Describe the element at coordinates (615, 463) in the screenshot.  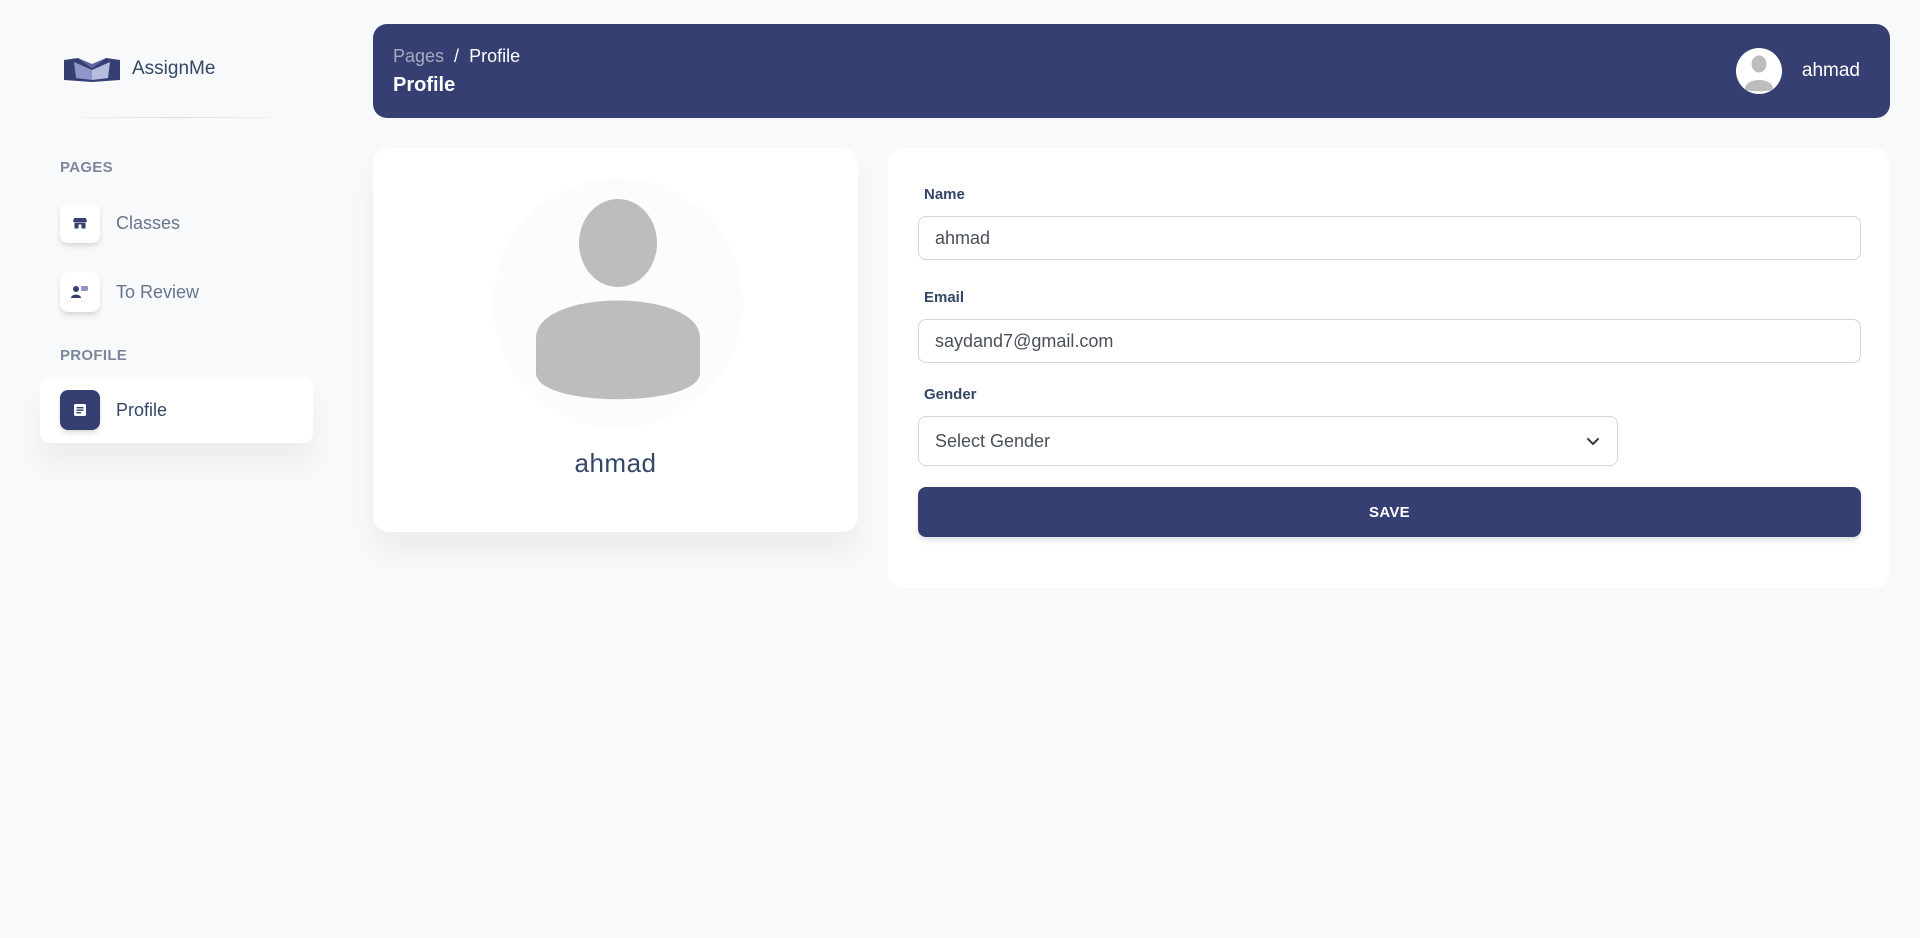
I see `profile-name: ahmad` at that location.